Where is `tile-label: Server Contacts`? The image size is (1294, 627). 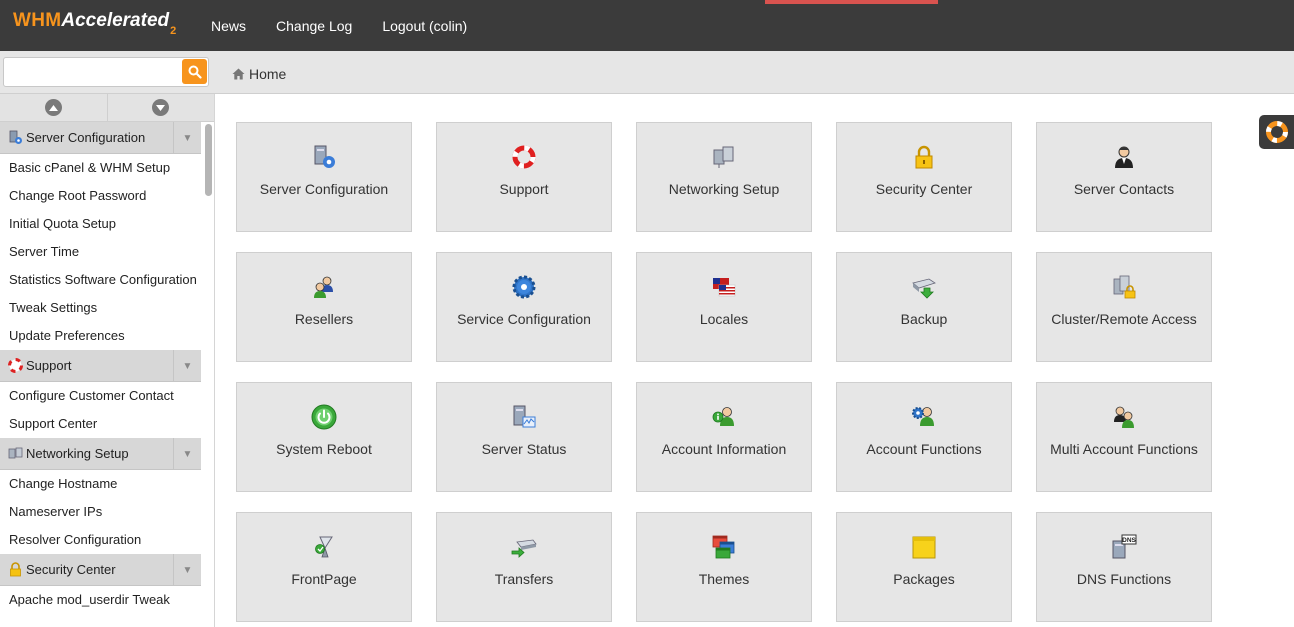 tile-label: Server Contacts is located at coordinates (1124, 189).